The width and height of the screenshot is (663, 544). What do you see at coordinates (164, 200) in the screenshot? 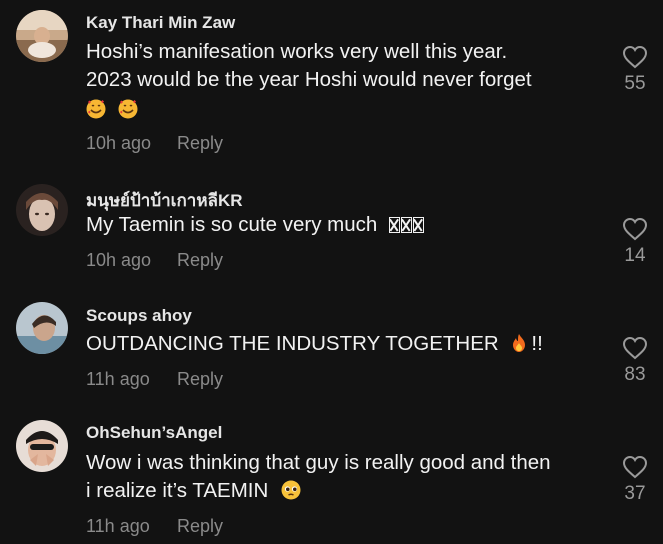
I see `comment-username: มนุษย์ป้าบ้าเกาหลีKR` at bounding box center [164, 200].